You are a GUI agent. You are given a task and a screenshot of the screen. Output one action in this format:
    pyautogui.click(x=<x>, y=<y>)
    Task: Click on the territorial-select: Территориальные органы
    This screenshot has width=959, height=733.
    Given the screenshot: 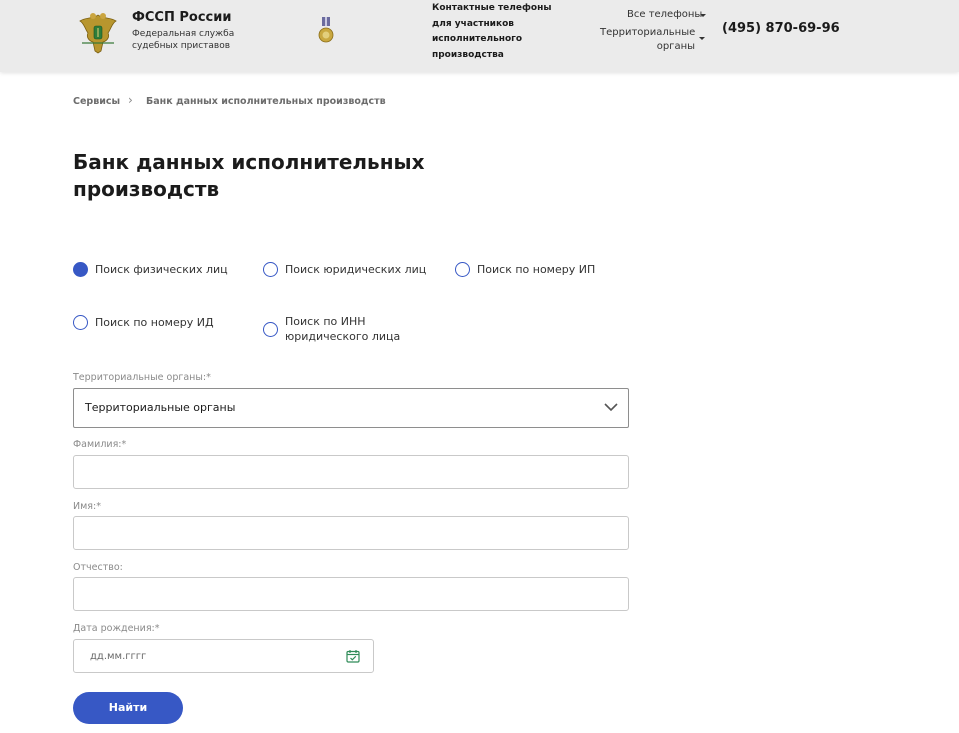 What is the action you would take?
    pyautogui.click(x=351, y=408)
    